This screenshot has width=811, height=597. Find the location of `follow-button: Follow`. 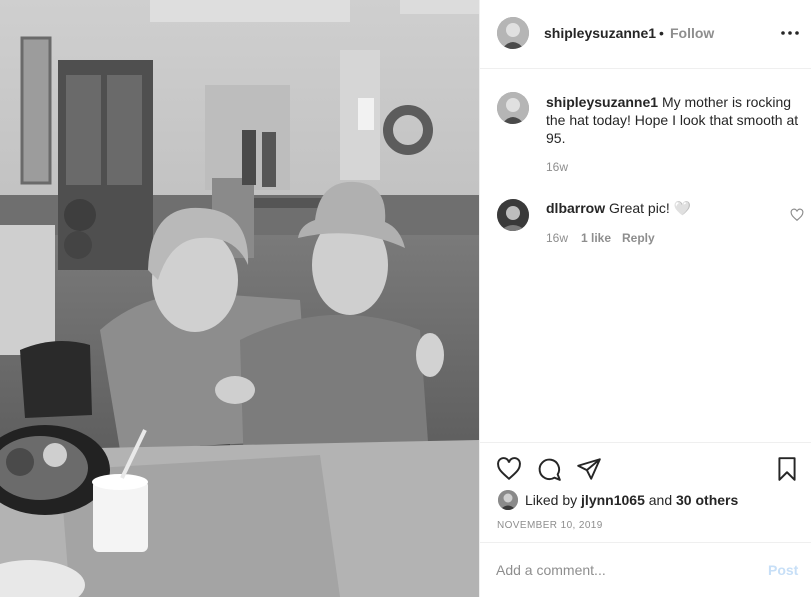

follow-button: Follow is located at coordinates (692, 33).